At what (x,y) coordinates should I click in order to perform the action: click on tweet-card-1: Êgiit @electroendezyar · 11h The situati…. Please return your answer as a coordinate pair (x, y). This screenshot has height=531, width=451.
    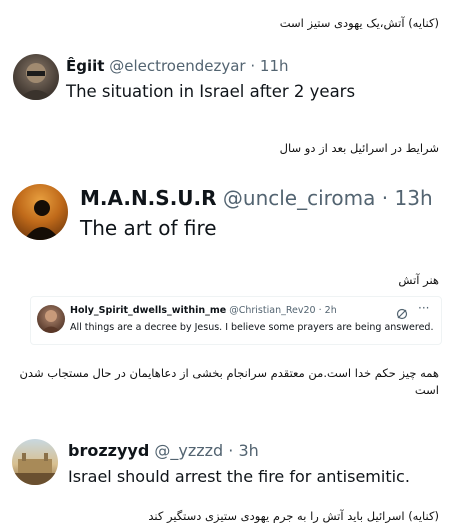
    Looking at the image, I should click on (225, 81).